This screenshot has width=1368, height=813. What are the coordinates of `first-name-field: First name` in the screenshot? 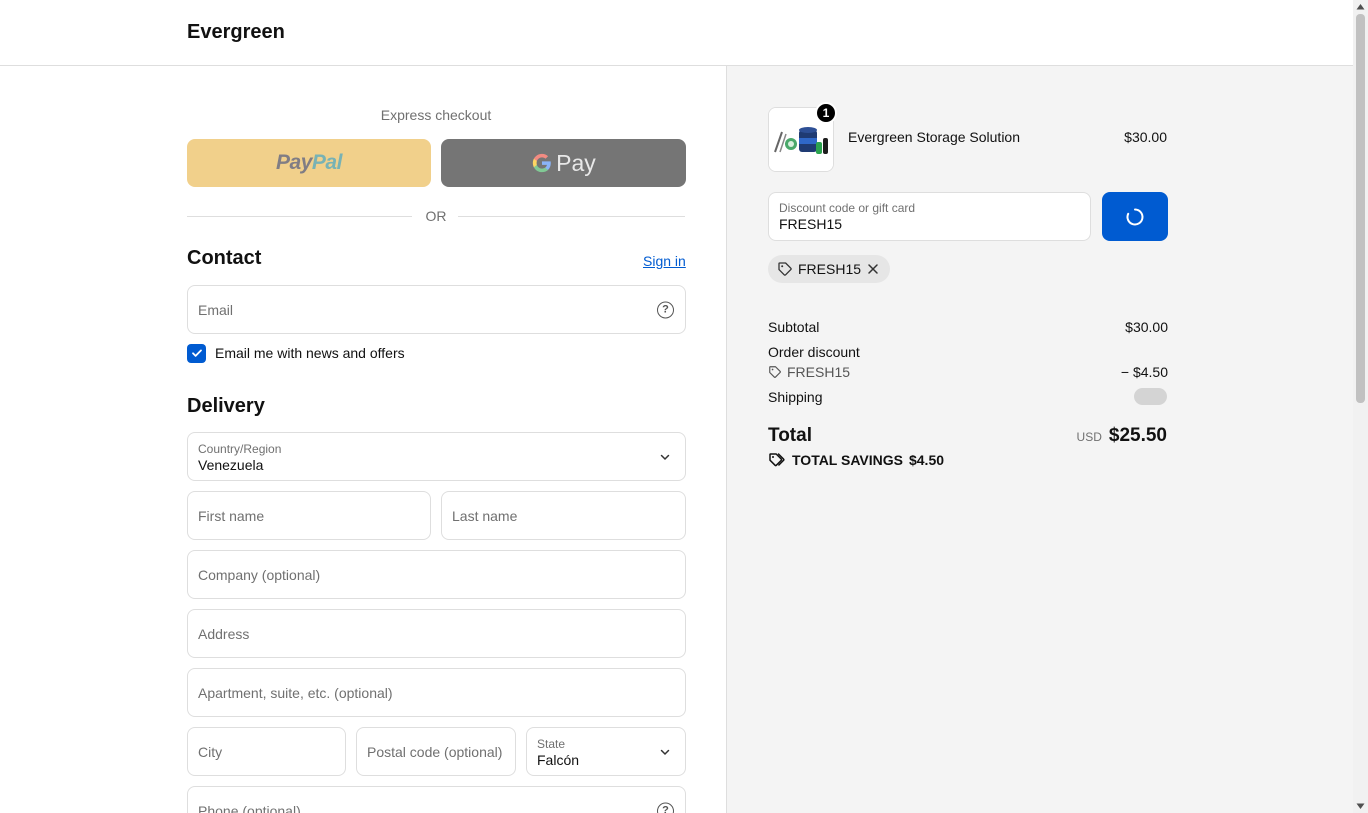 It's located at (309, 515).